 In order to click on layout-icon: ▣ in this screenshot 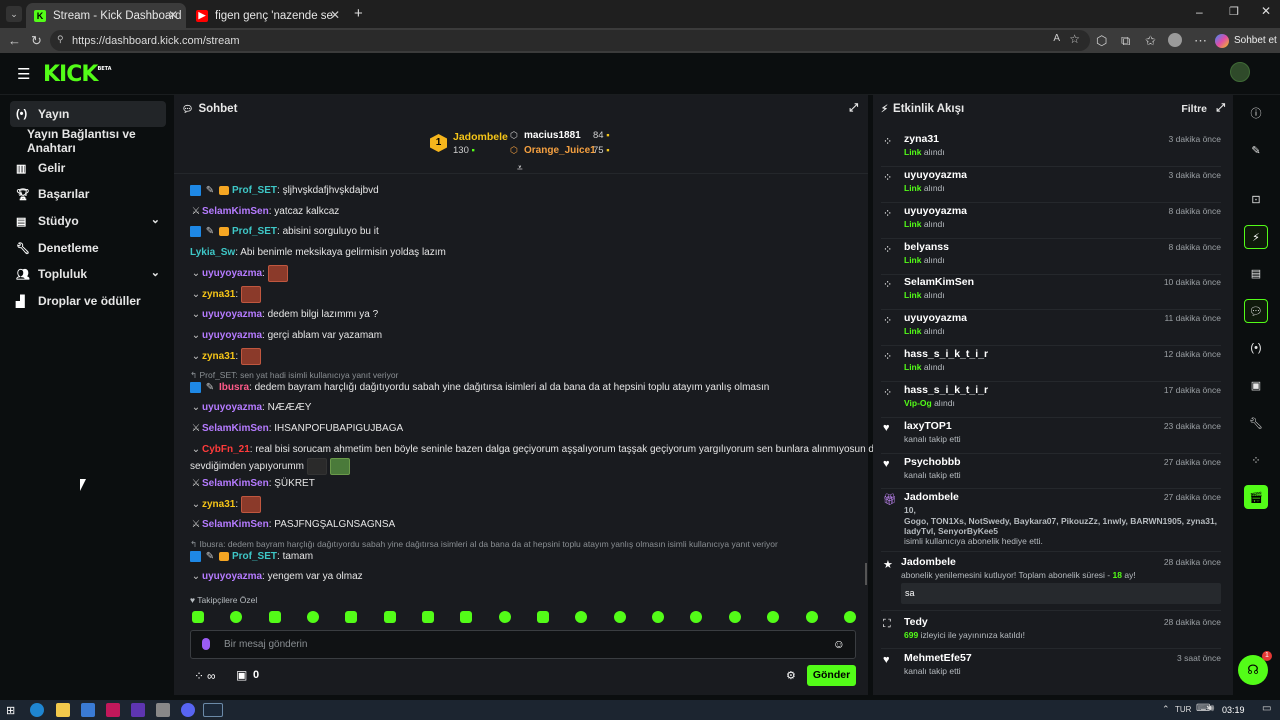, I will do `click(1256, 385)`.